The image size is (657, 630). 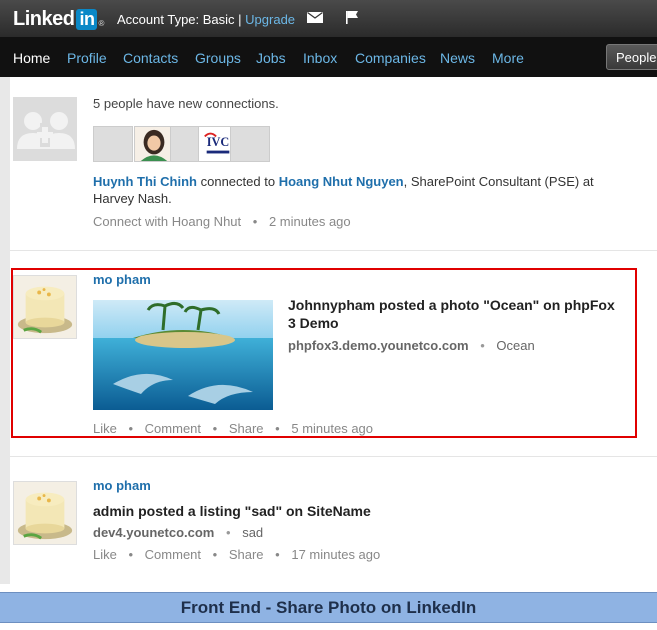 I want to click on post-source: dev4.younetco.com • sad, so click(x=178, y=532).